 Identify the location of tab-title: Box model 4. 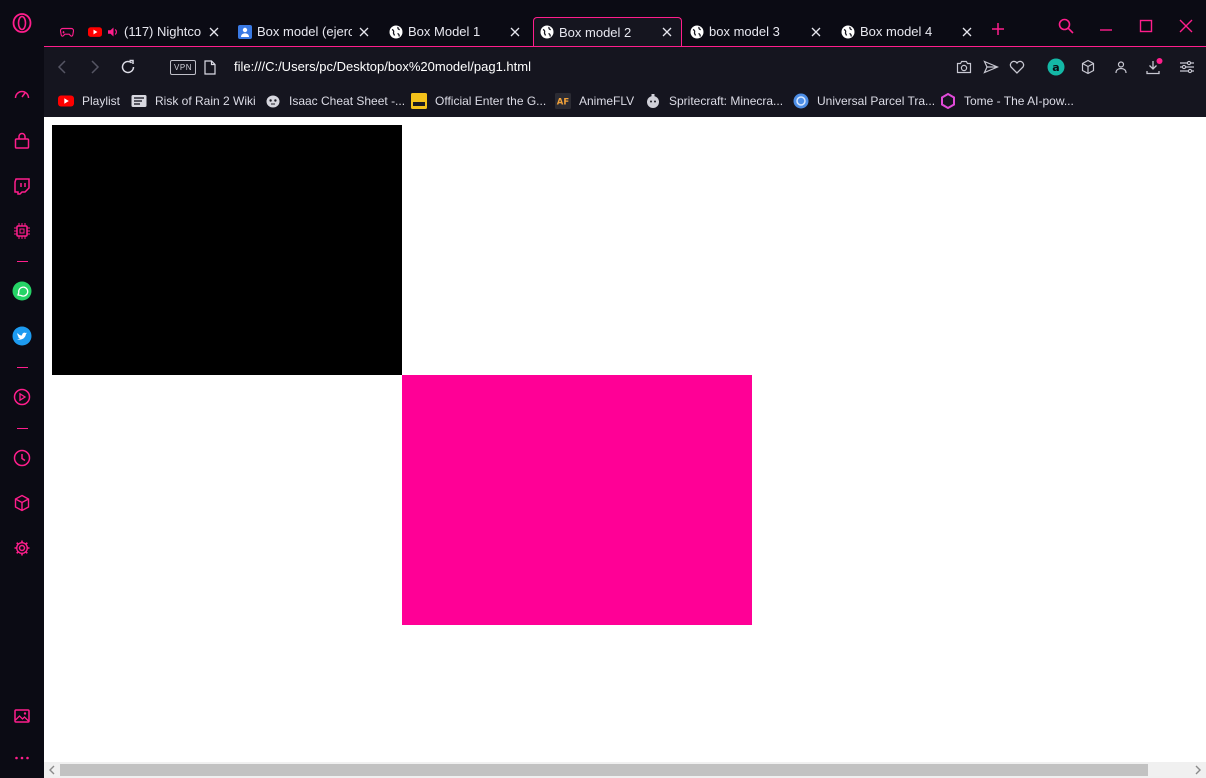
(896, 31).